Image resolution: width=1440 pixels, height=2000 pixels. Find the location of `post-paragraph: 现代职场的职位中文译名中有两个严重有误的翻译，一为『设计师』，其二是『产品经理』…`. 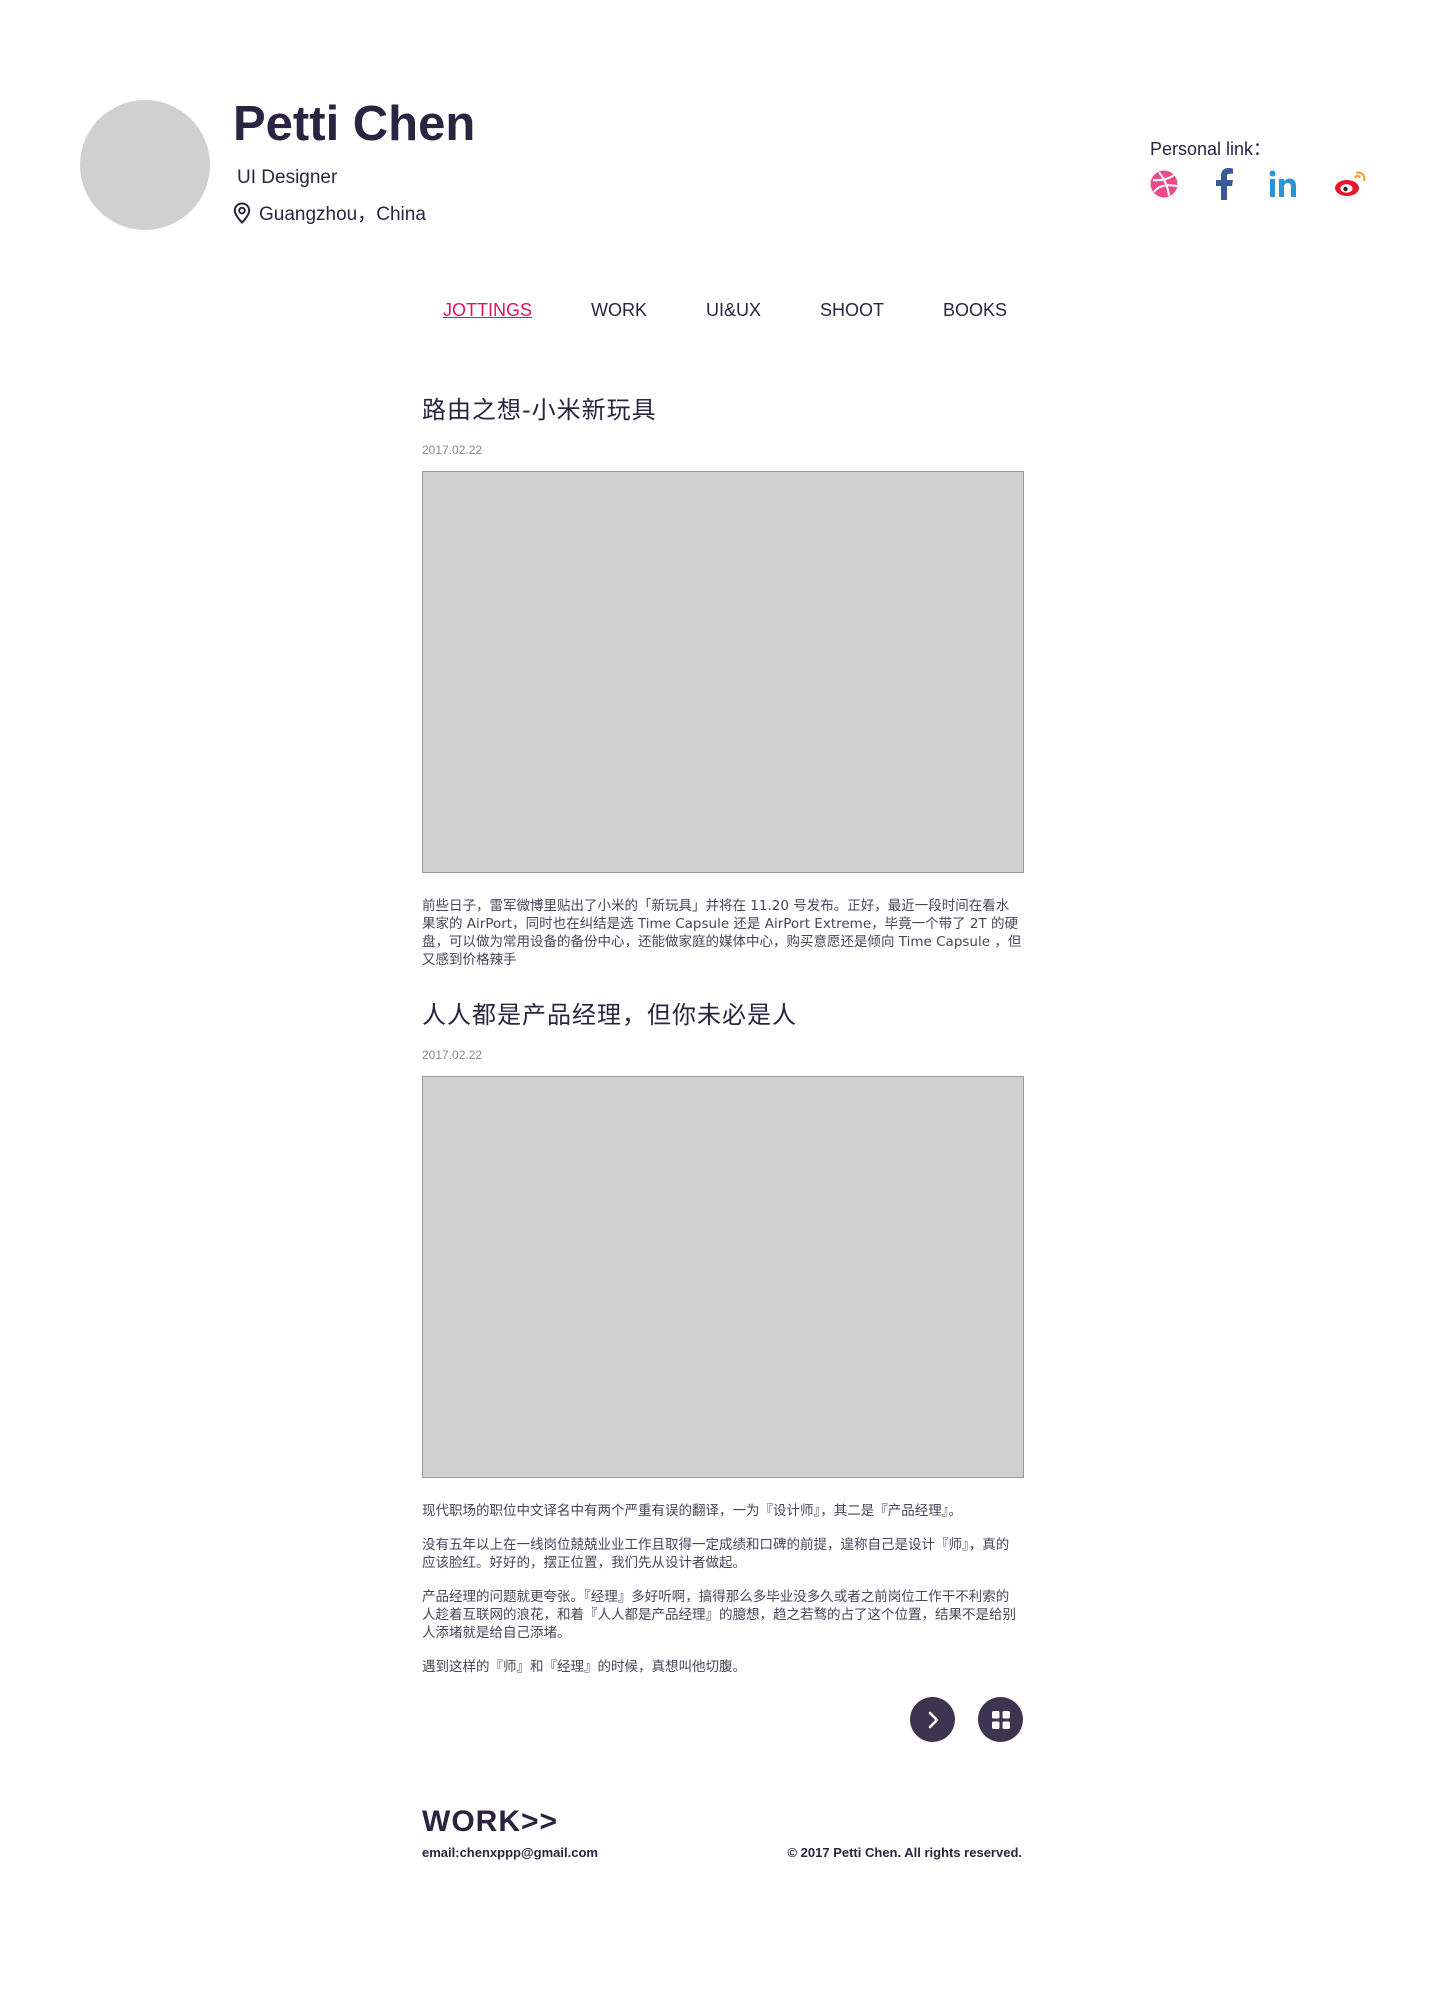

post-paragraph: 现代职场的职位中文译名中有两个严重有误的翻译，一为『设计师』，其二是『产品经理』… is located at coordinates (692, 1511).